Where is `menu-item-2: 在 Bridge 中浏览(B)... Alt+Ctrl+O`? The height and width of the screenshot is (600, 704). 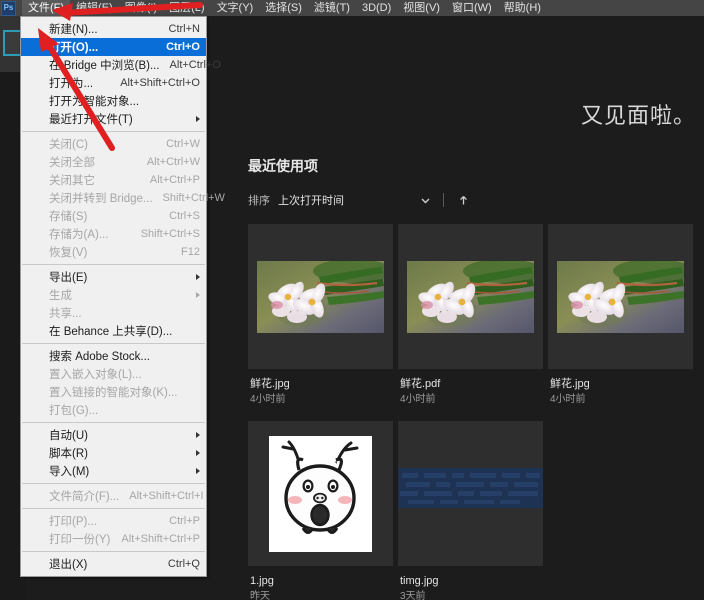 menu-item-2: 在 Bridge 中浏览(B)... Alt+Ctrl+O is located at coordinates (121, 65).